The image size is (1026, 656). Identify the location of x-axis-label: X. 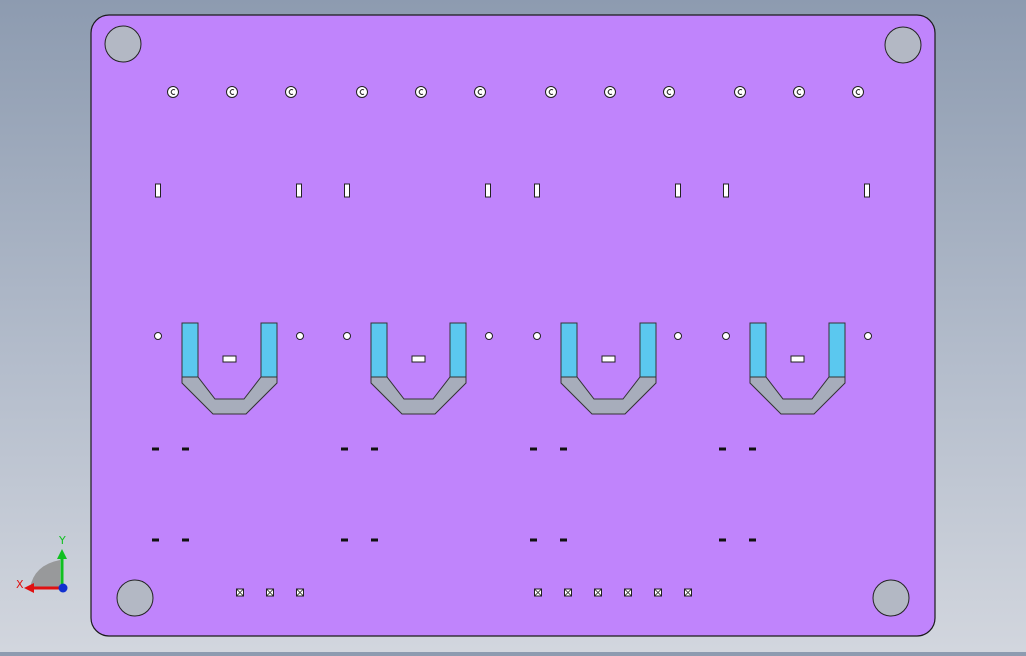
(20, 584).